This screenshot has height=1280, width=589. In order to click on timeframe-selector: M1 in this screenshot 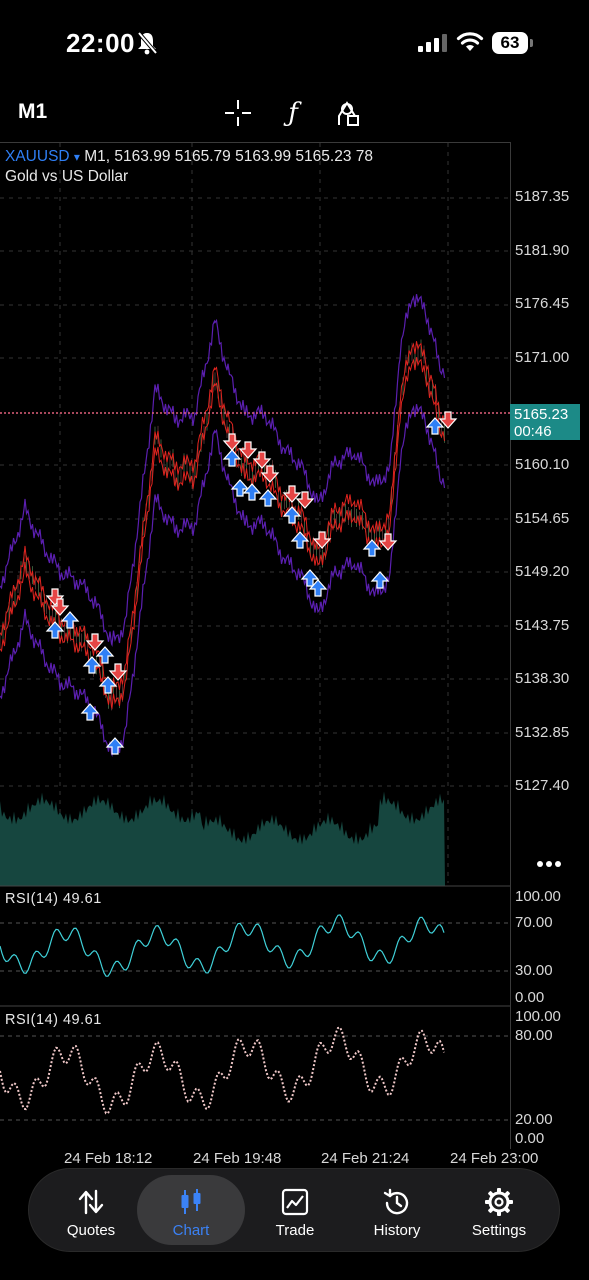, I will do `click(32, 112)`.